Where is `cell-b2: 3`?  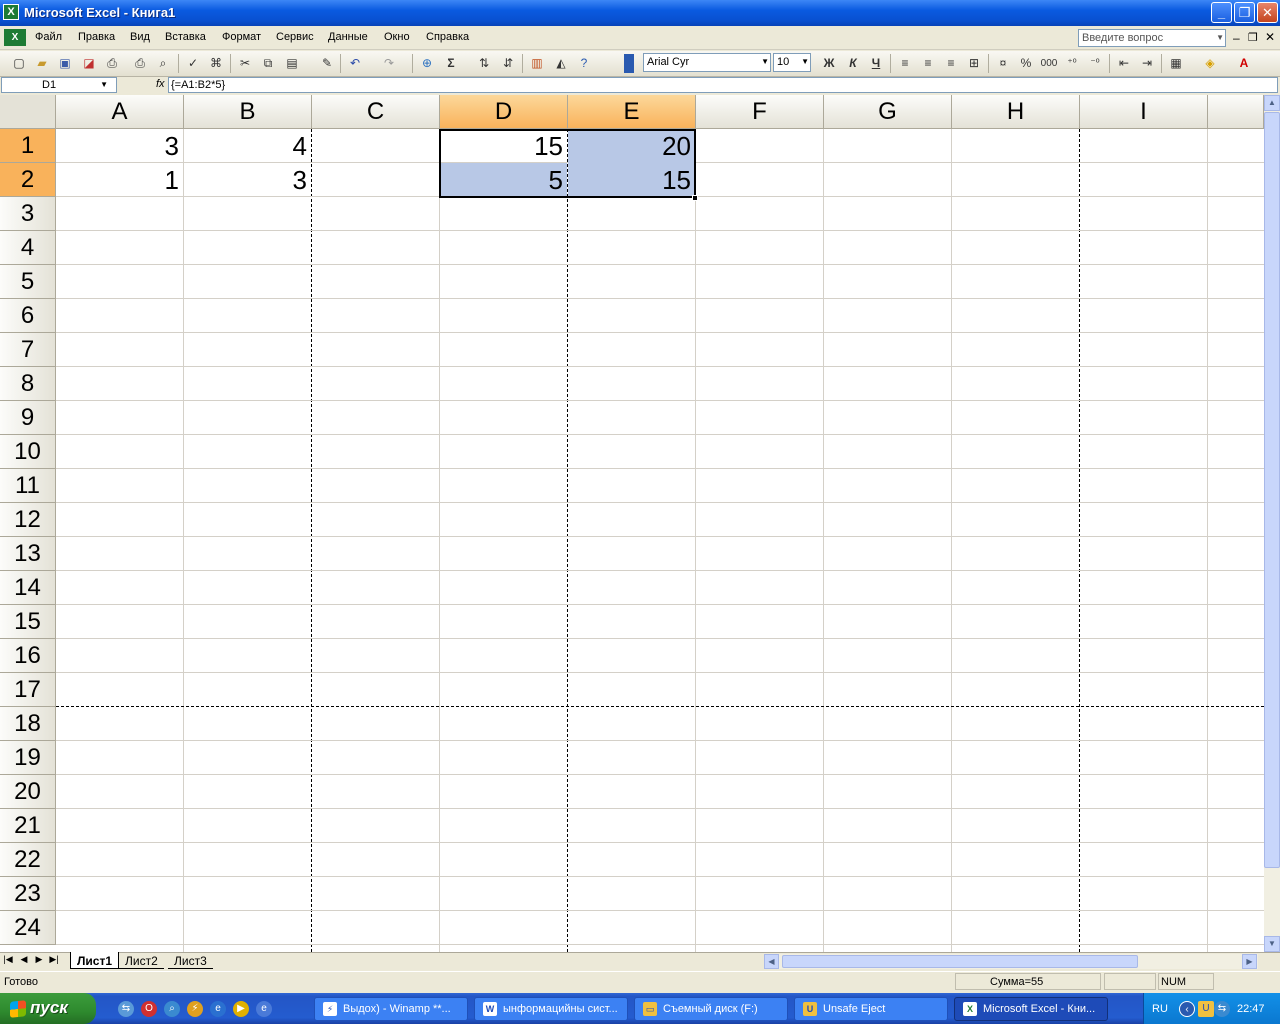 cell-b2: 3 is located at coordinates (247, 180).